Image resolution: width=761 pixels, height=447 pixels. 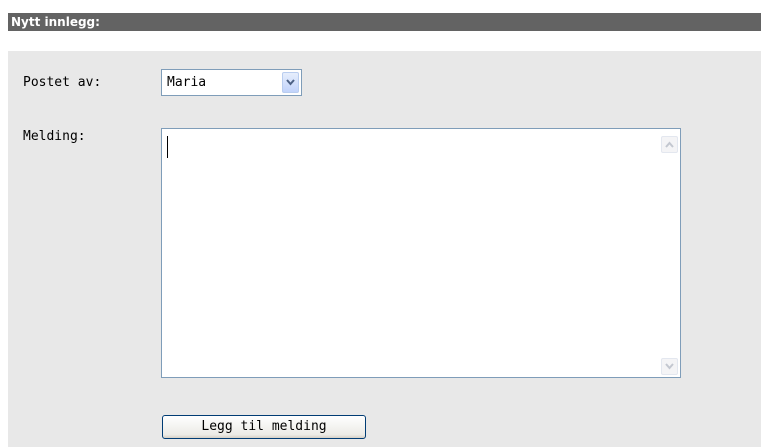 I want to click on add-message-button: Legg til melding, so click(x=264, y=427).